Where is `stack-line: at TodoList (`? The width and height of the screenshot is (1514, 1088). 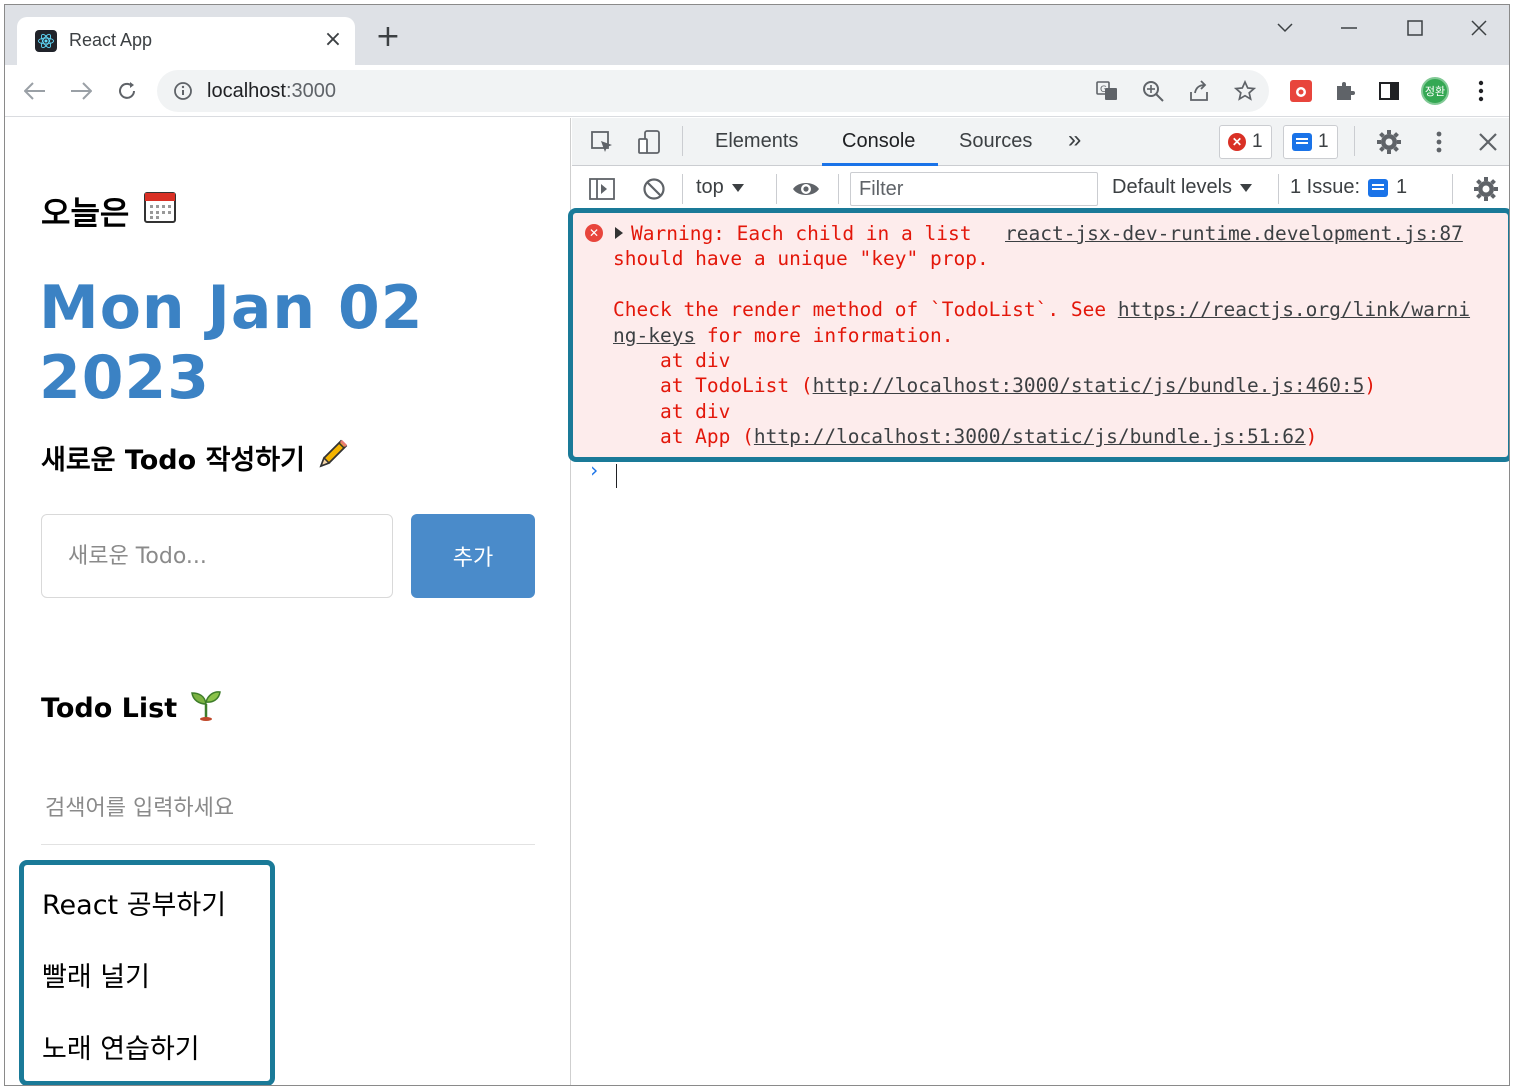 stack-line: at TodoList ( is located at coordinates (713, 386).